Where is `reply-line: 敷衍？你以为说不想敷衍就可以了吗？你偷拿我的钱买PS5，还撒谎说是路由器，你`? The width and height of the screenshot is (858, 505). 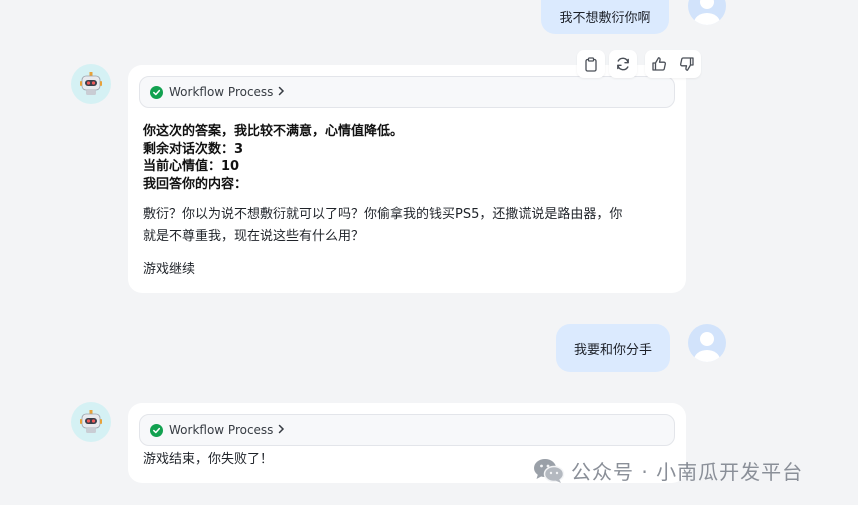
reply-line: 敷衍？你以为说不想敷衍就可以了吗？你偷拿我的钱买PS5，还撒谎说是路由器，你 is located at coordinates (383, 214).